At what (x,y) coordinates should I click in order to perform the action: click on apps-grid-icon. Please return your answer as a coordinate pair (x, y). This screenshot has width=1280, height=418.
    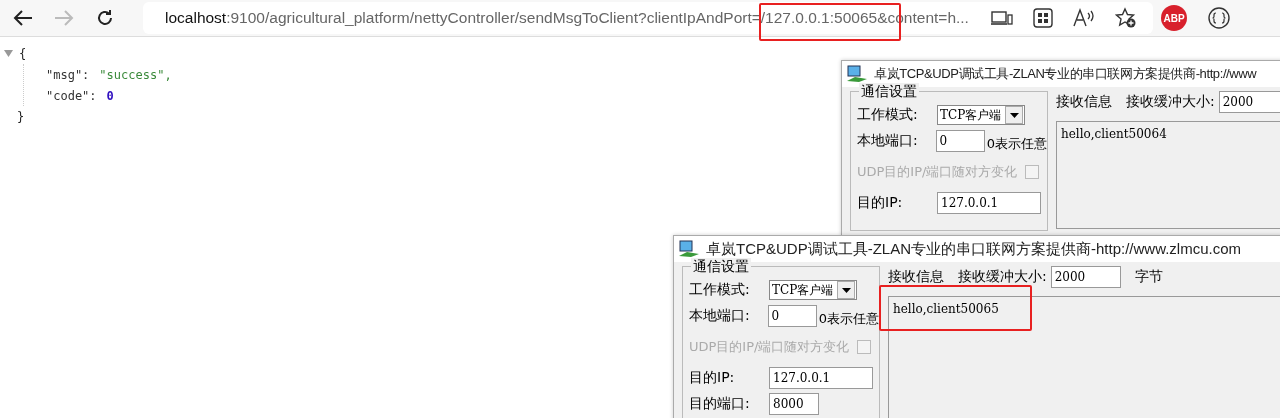
    Looking at the image, I should click on (1042, 18).